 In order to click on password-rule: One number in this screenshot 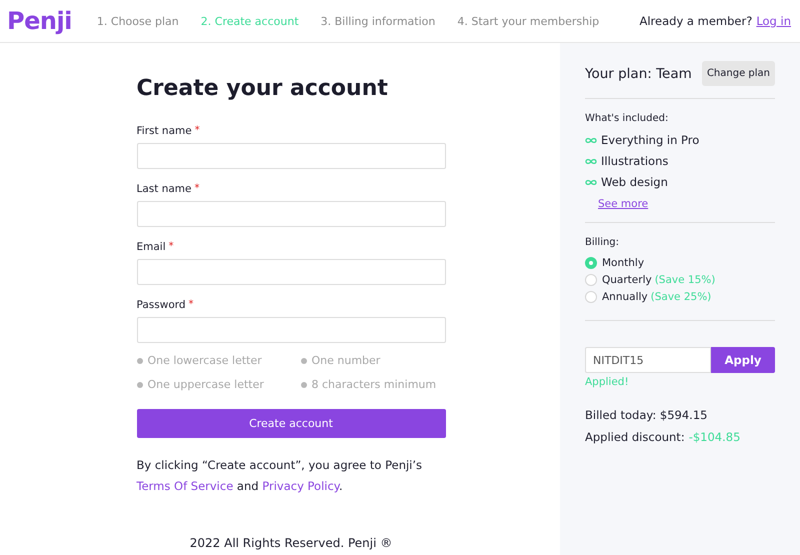, I will do `click(346, 360)`.